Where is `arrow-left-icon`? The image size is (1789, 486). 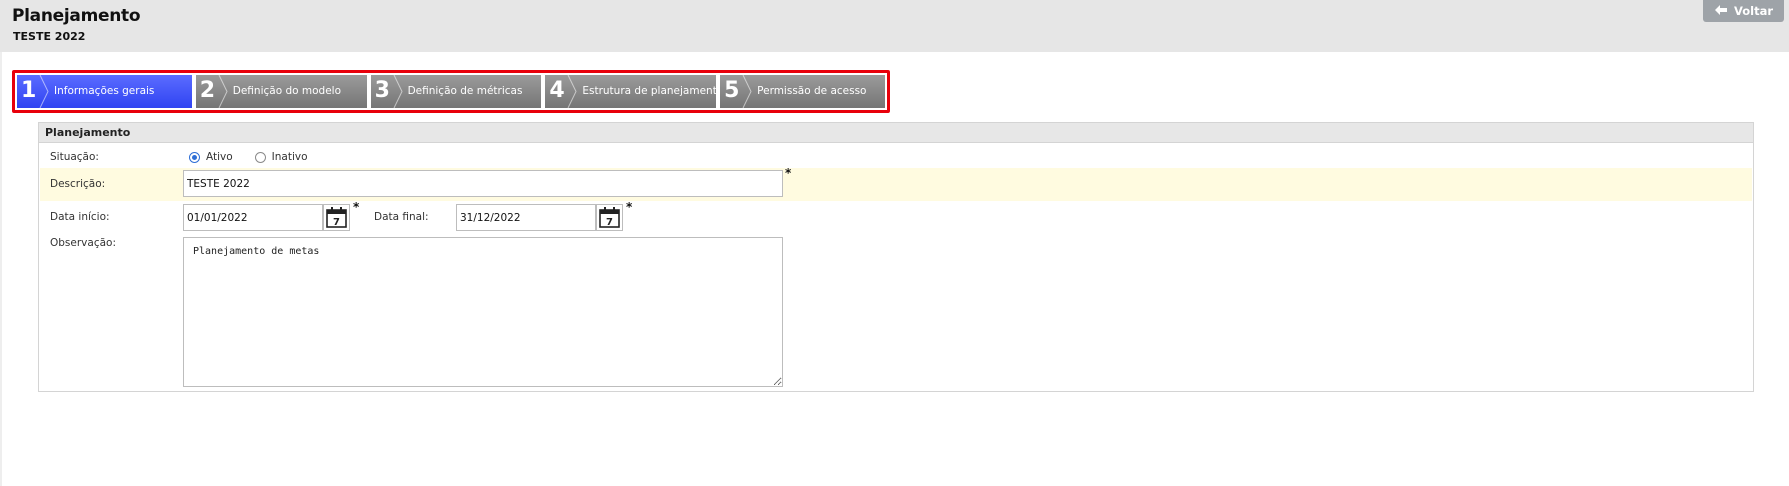
arrow-left-icon is located at coordinates (1721, 11).